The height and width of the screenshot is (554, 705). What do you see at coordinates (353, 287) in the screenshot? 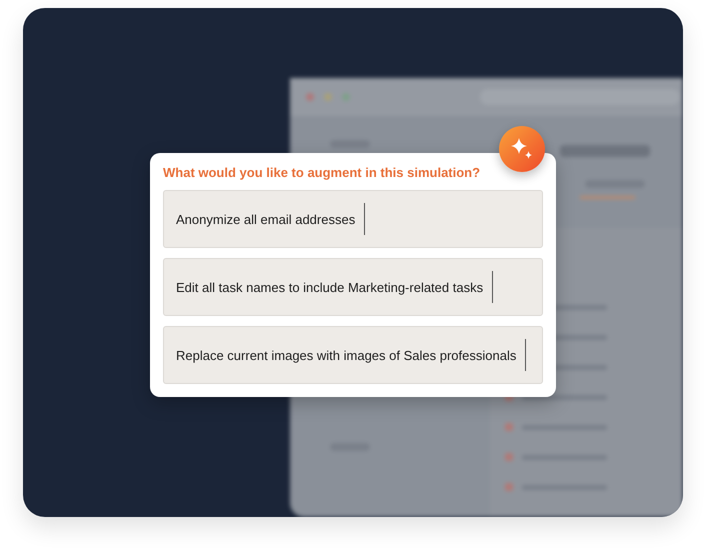
I see `prompt-field: Edit all task names to include Marketing-related tasks` at bounding box center [353, 287].